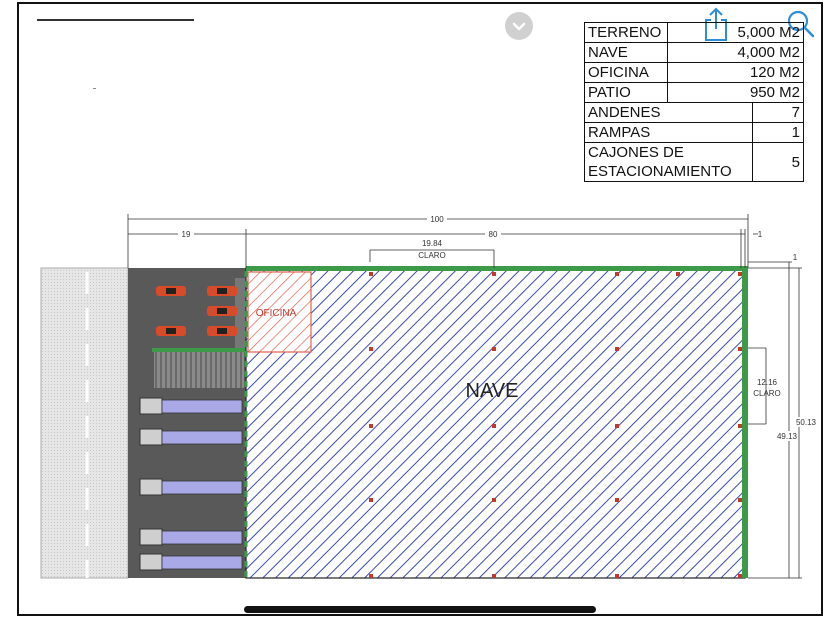 The image size is (840, 630). Describe the element at coordinates (492, 391) in the screenshot. I see `nave-label: NAVE` at that location.